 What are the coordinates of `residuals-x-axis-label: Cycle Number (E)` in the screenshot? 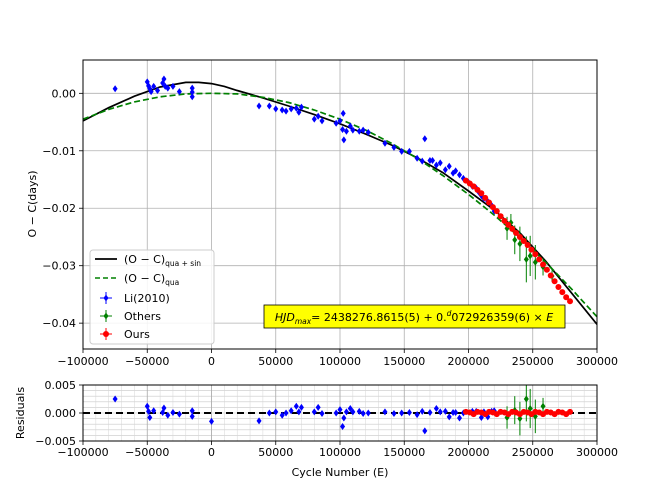 It's located at (340, 472).